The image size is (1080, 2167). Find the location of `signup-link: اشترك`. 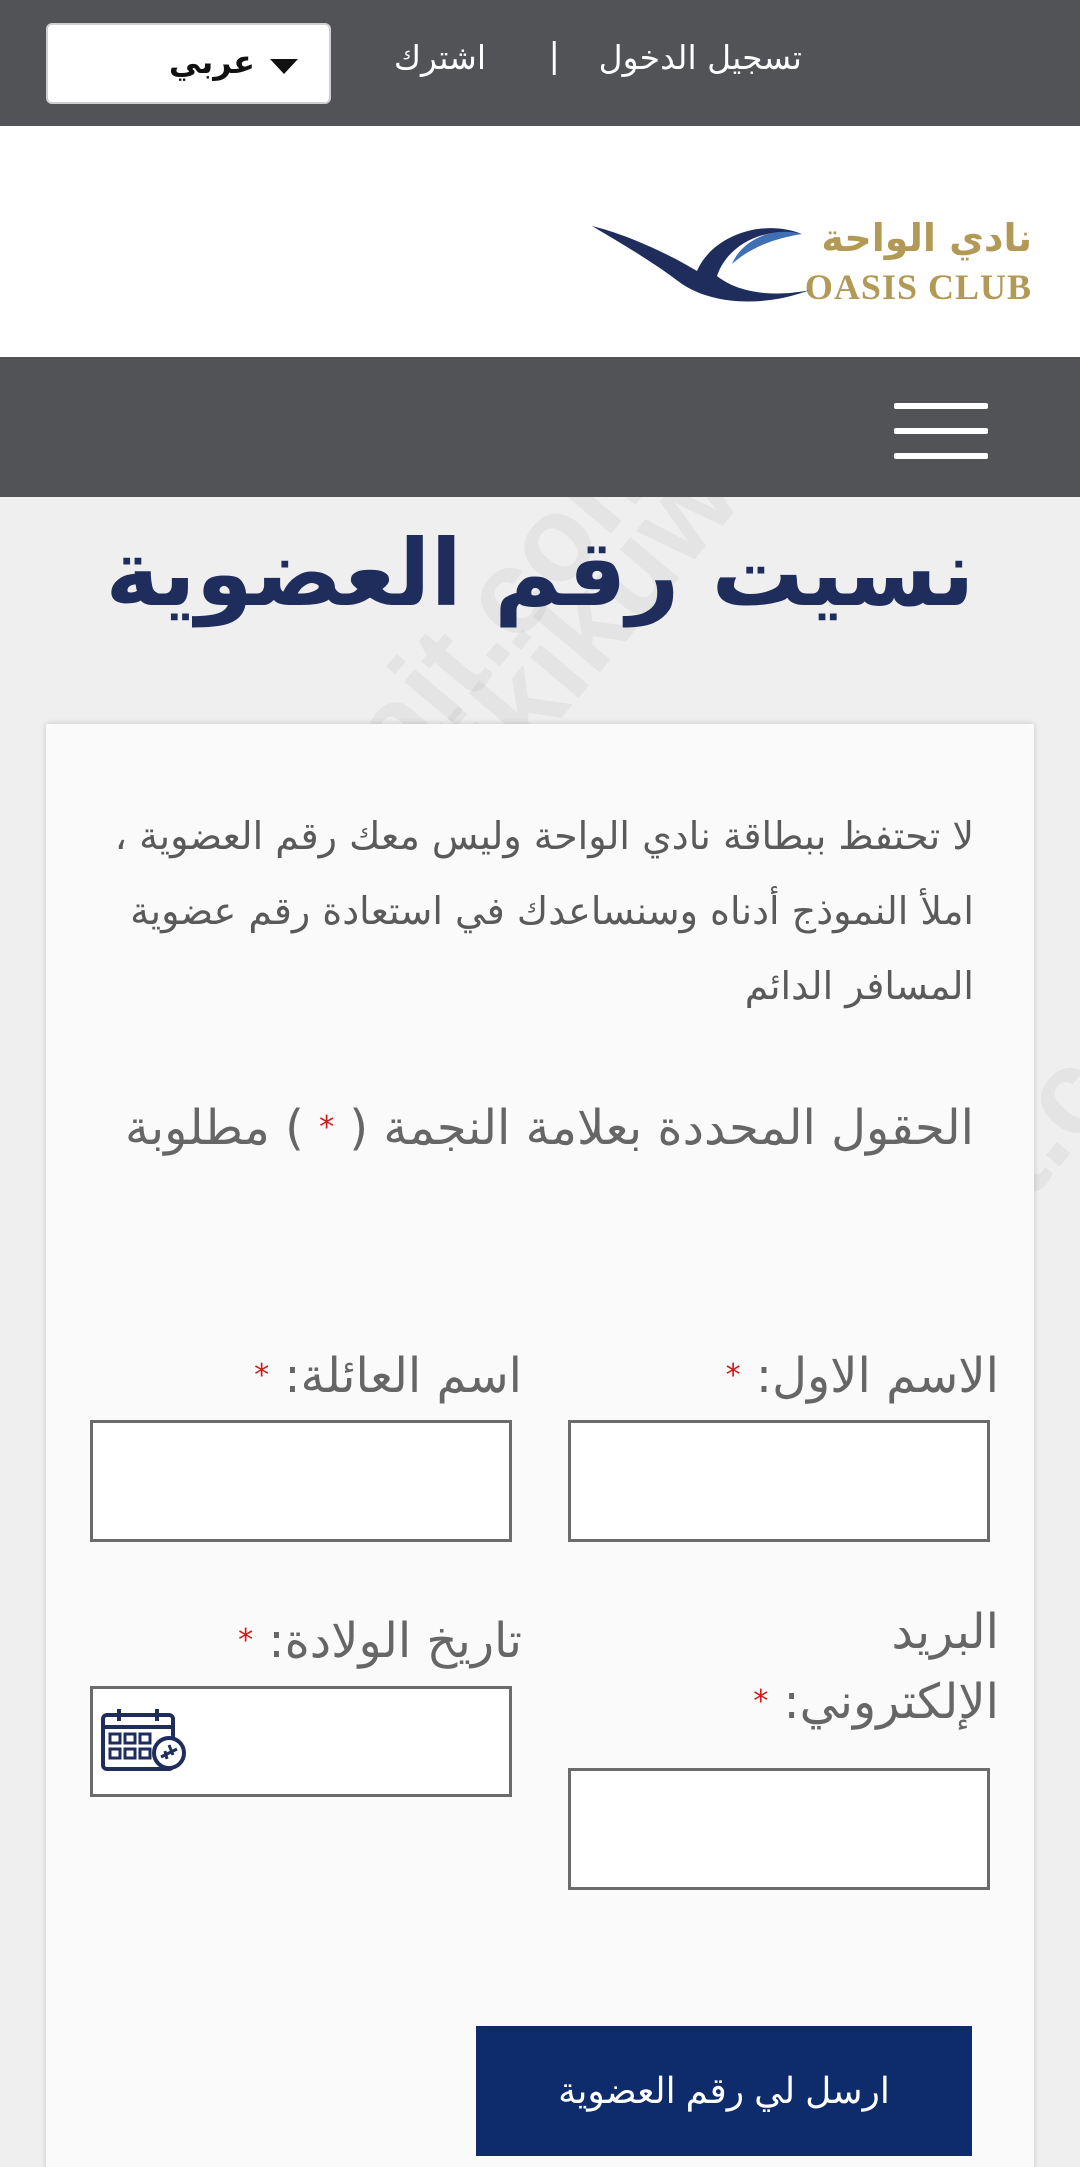

signup-link: اشترك is located at coordinates (440, 57).